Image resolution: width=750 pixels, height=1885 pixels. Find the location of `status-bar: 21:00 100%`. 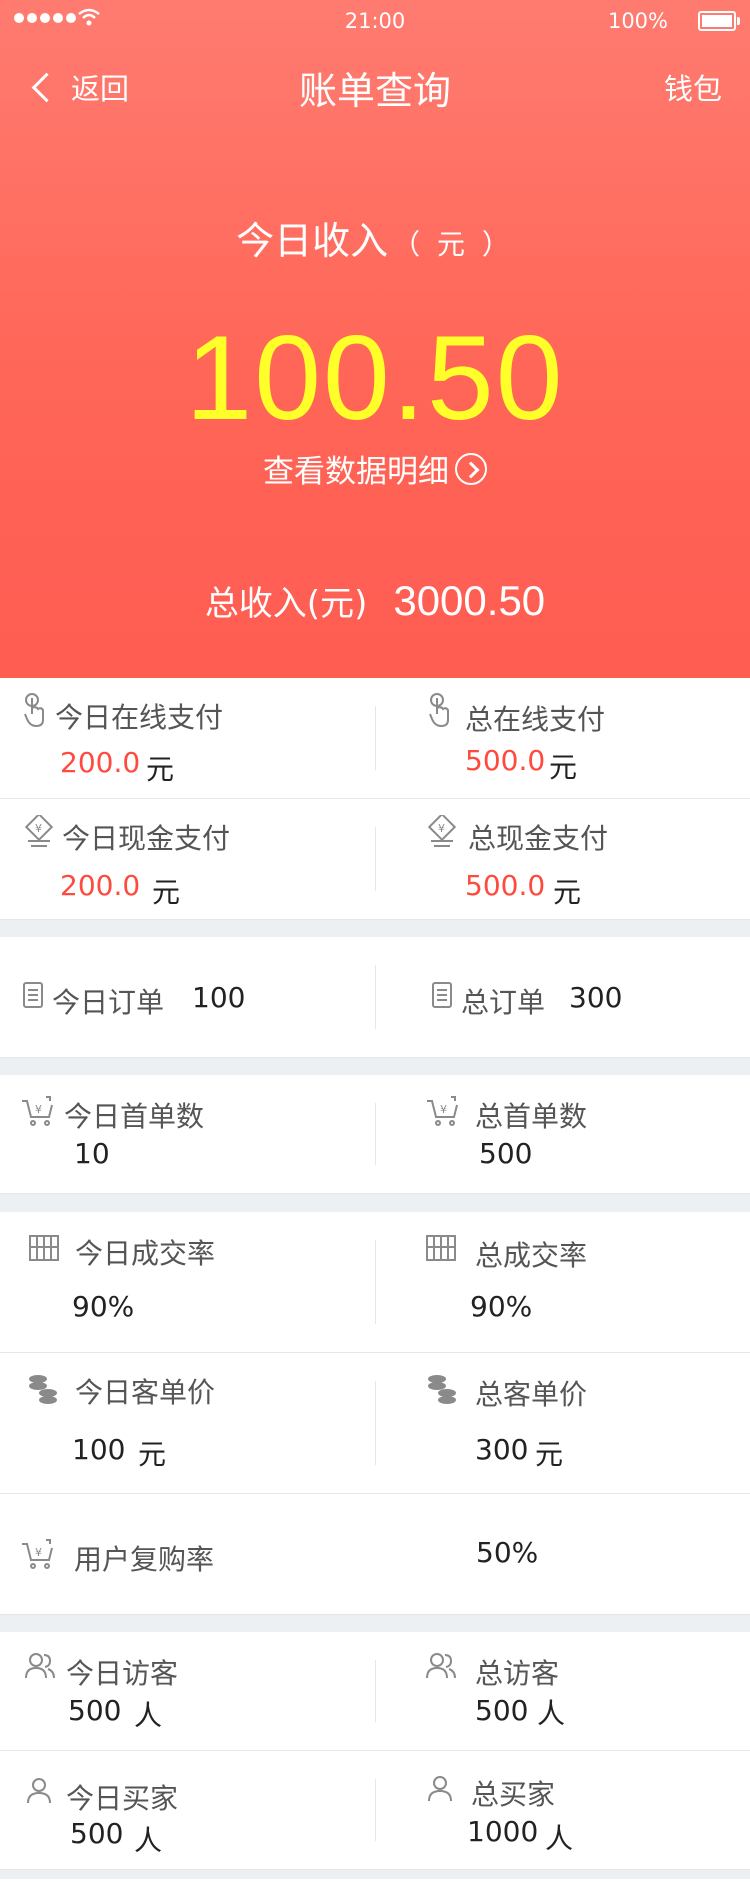

status-bar: 21:00 100% is located at coordinates (375, 20).